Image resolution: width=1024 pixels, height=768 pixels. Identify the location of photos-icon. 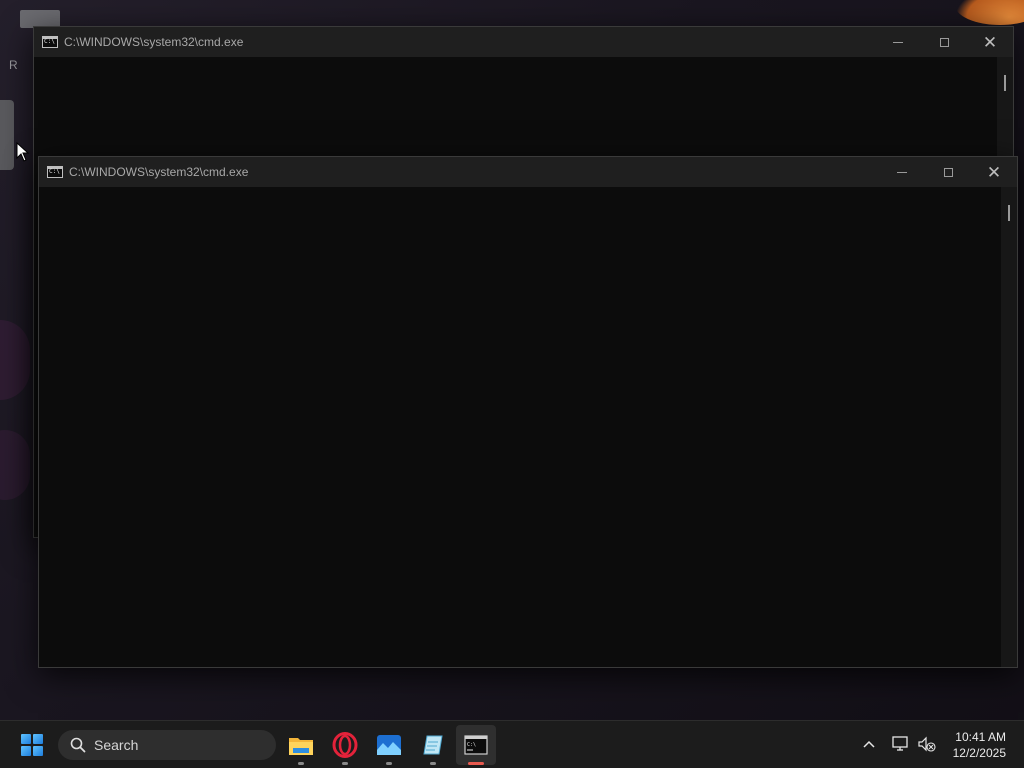
(389, 745).